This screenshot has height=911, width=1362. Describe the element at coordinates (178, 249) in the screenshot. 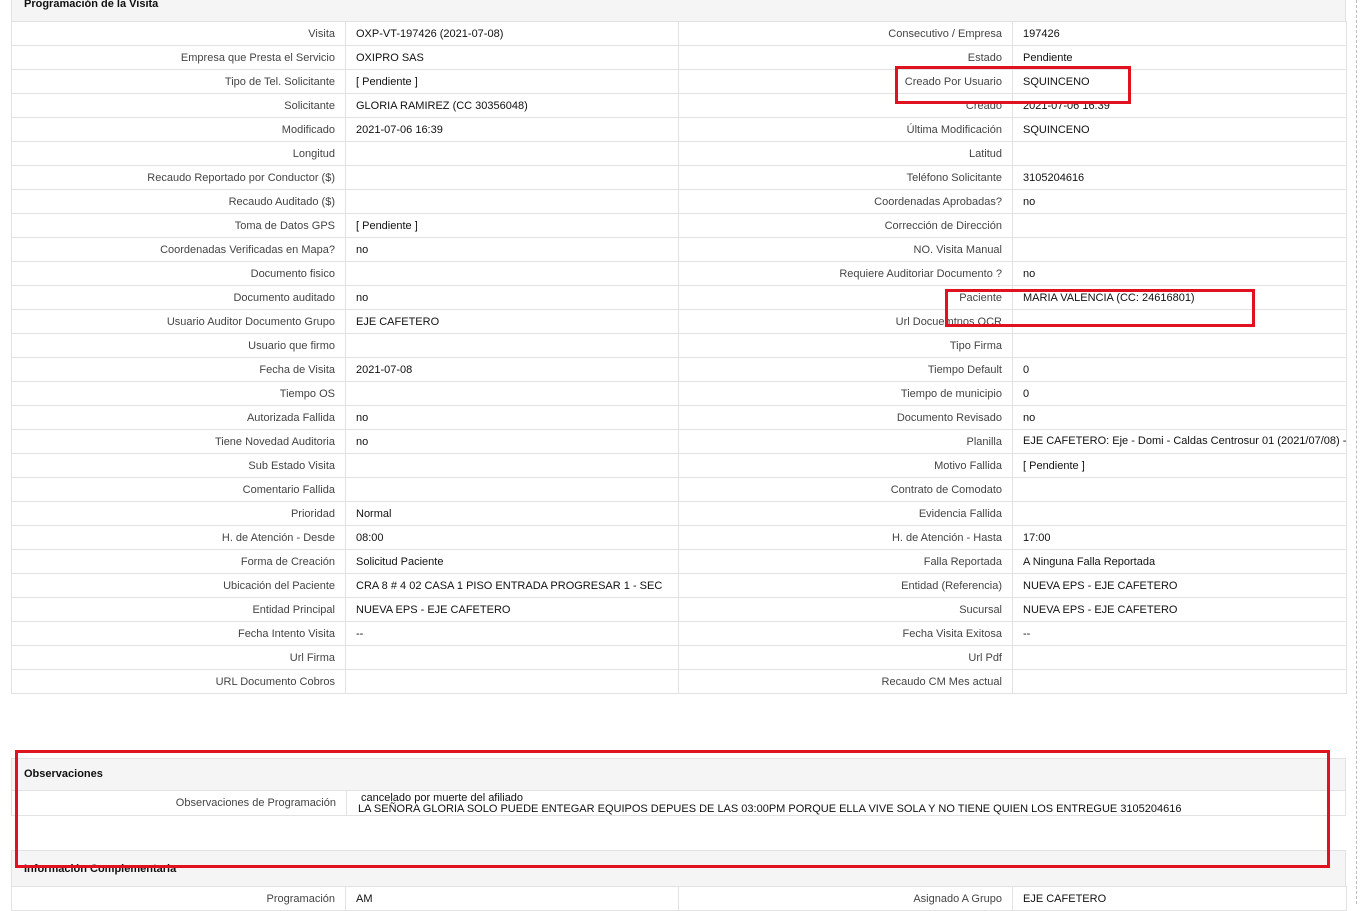

I see `field-label: Coordenadas Verificadas en Mapa?` at that location.